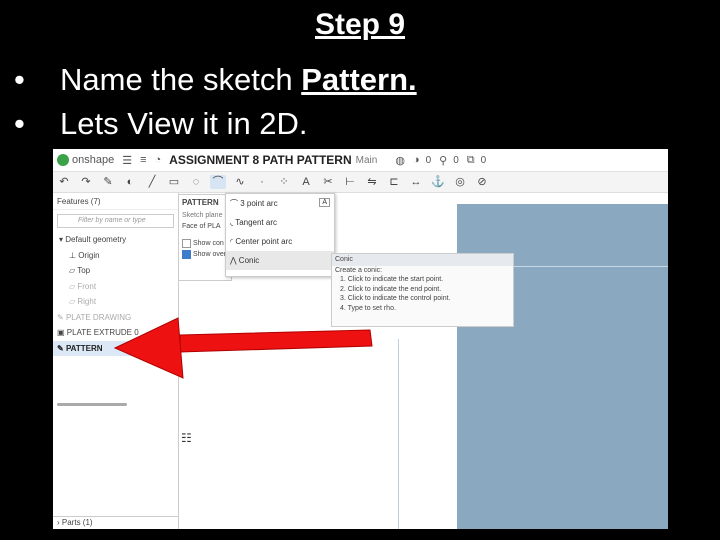  What do you see at coordinates (152, 182) in the screenshot?
I see `line-icon: ╱` at bounding box center [152, 182].